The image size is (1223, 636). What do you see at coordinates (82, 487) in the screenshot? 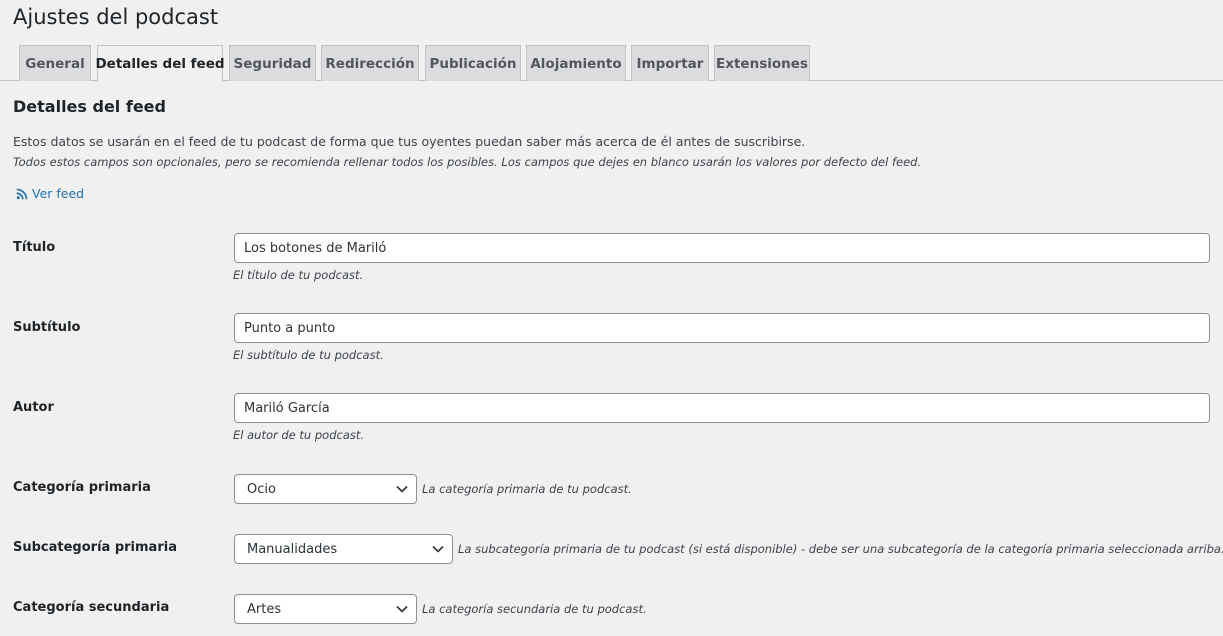
I see `primary-category-label: Categoría primaria` at bounding box center [82, 487].